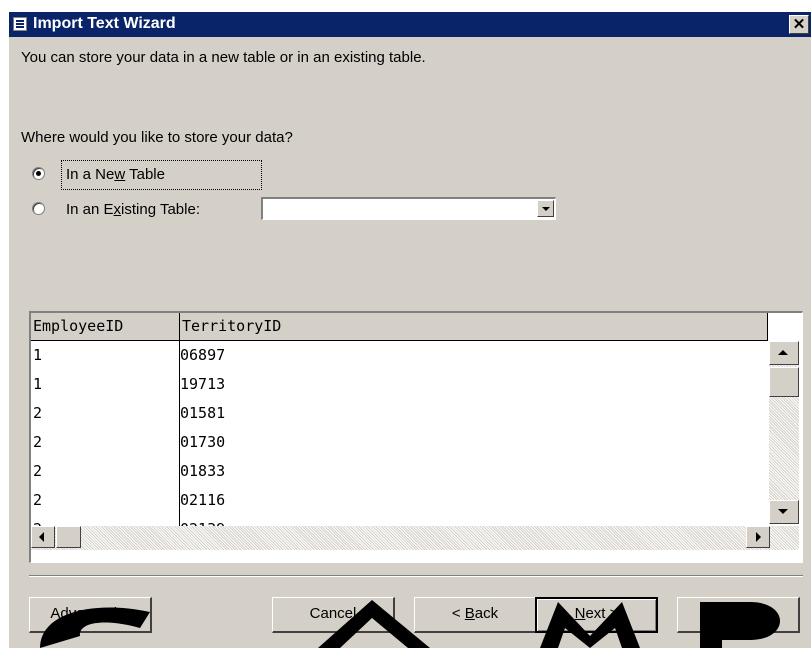  What do you see at coordinates (203, 413) in the screenshot?
I see `cell-territoryid: 01581` at bounding box center [203, 413].